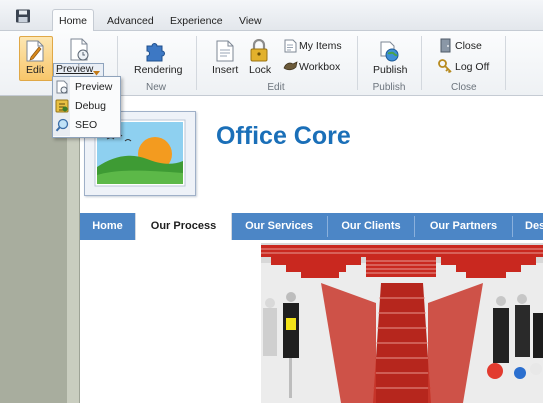 The height and width of the screenshot is (403, 543). What do you see at coordinates (250, 21) in the screenshot?
I see `tab-view: View` at bounding box center [250, 21].